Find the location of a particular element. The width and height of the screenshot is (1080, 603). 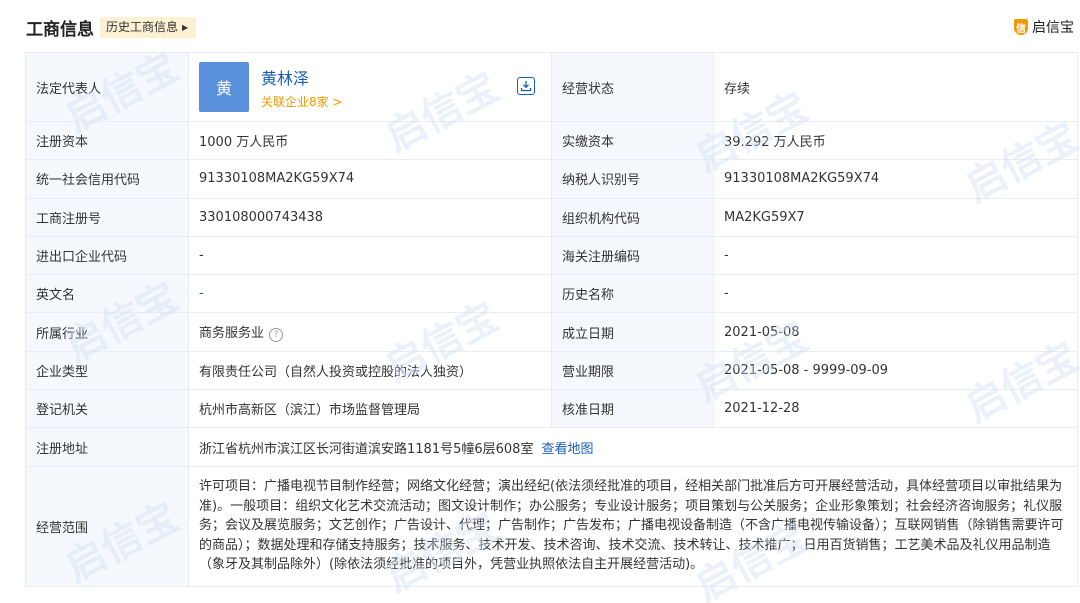

table-row: 进出口企业代码 - 海关注册编码 - is located at coordinates (551, 255).